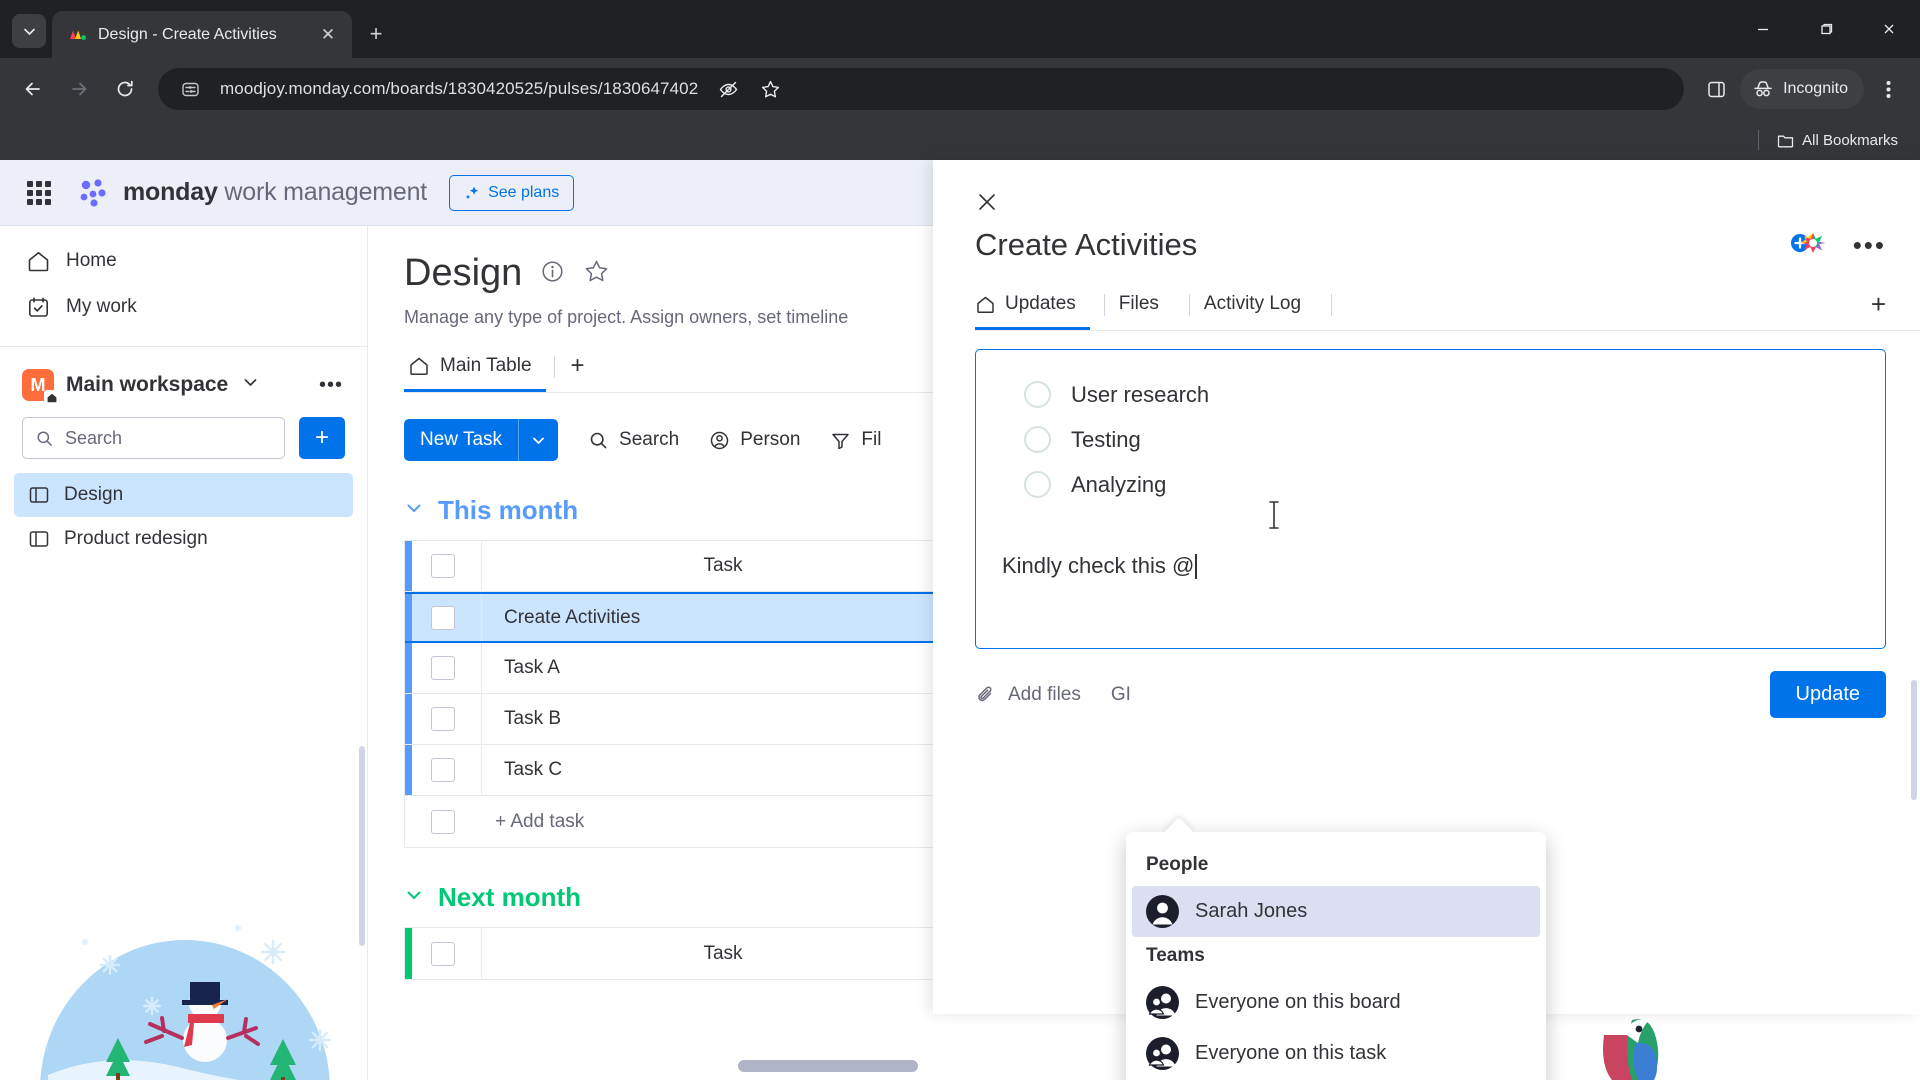  I want to click on table-row: Task A, so click(684, 668).